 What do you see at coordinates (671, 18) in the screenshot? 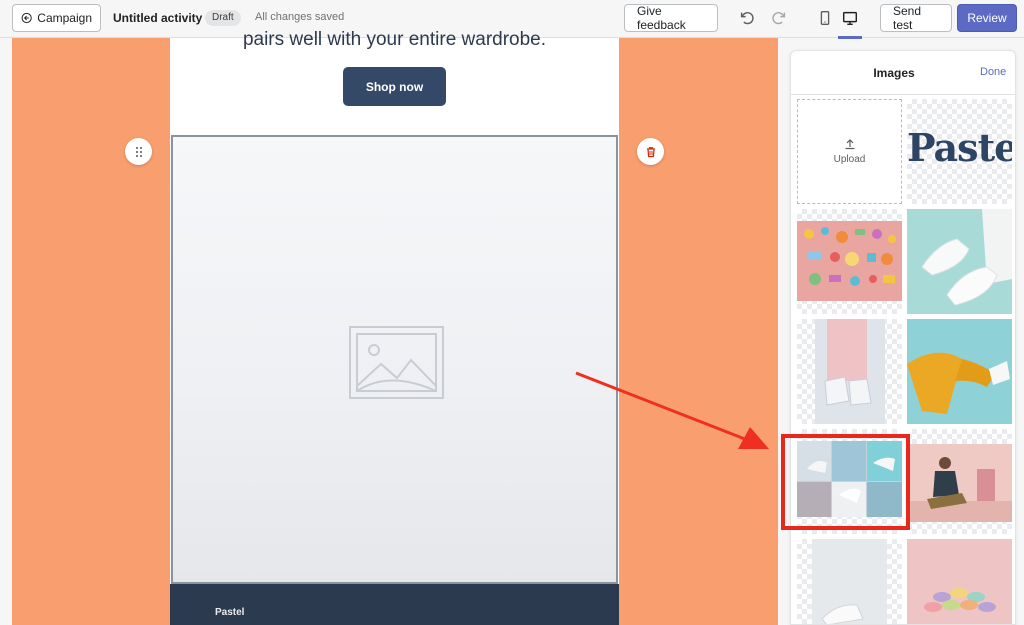
I see `give-feedback-button: Give feedback` at bounding box center [671, 18].